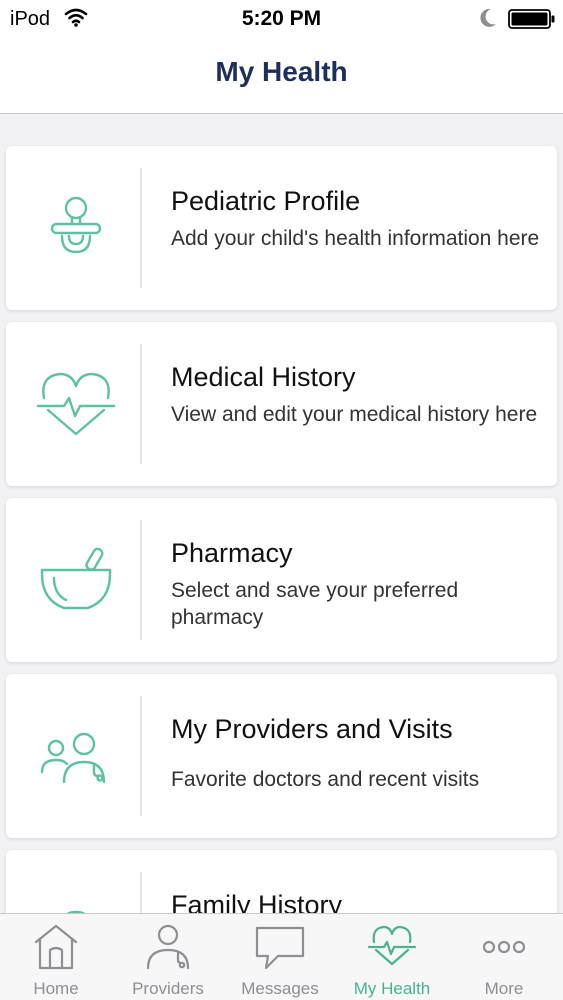 The height and width of the screenshot is (1000, 563). Describe the element at coordinates (315, 604) in the screenshot. I see `card-description: Select and save your preferred pharmacy` at that location.